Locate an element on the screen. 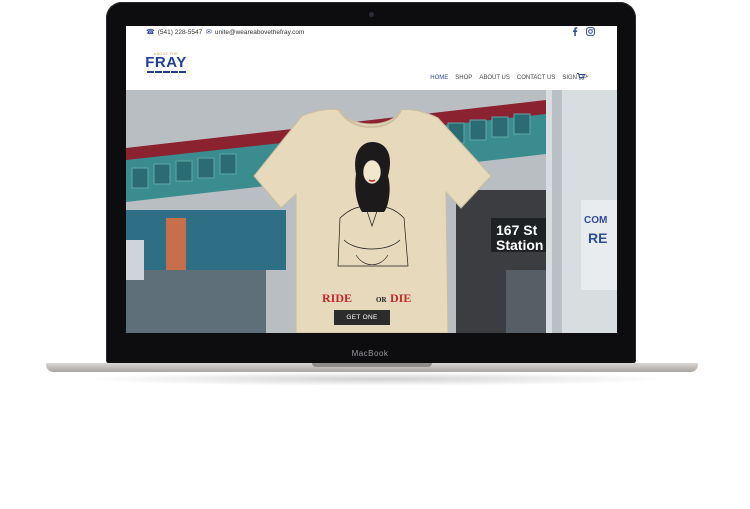 The width and height of the screenshot is (750, 509). shirt-text-die: DIE is located at coordinates (400, 298).